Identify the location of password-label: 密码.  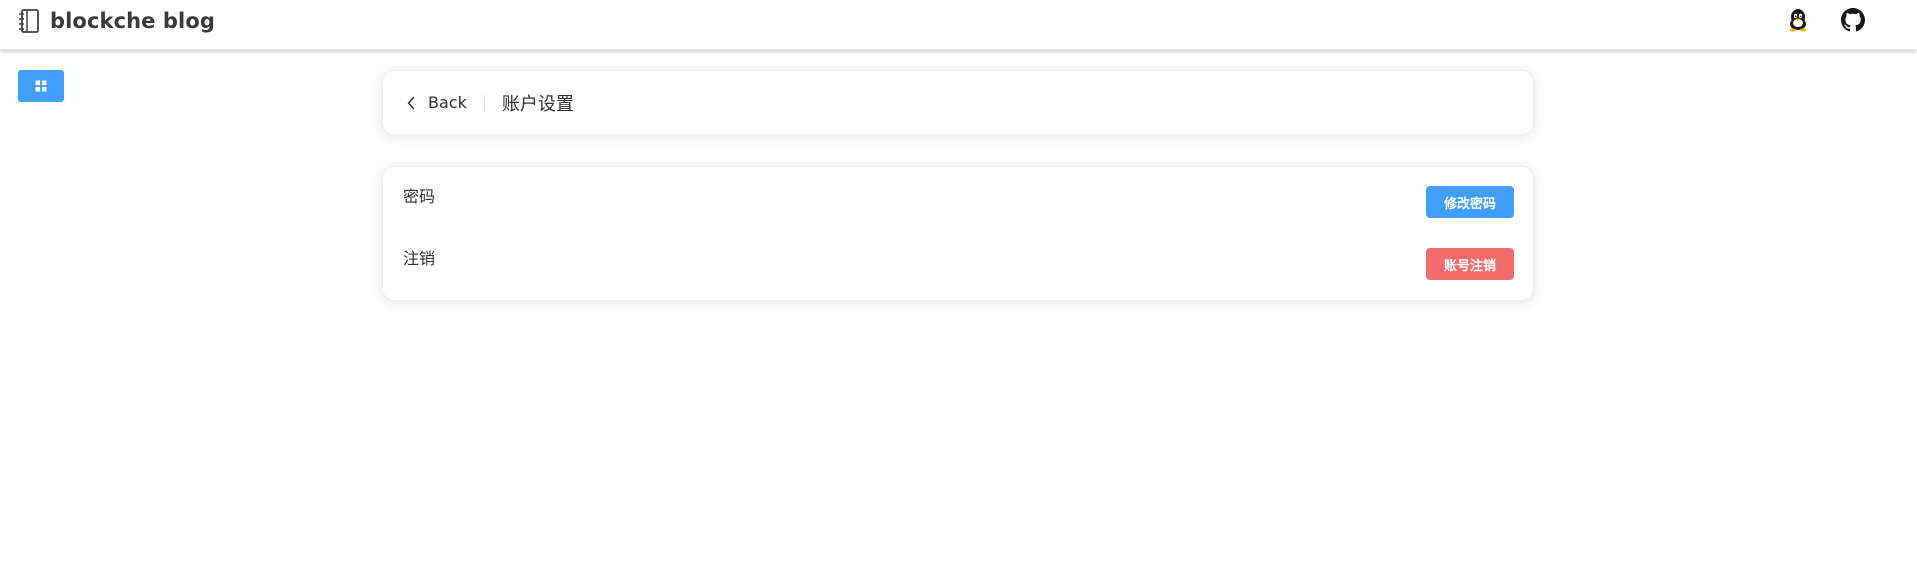
(419, 196).